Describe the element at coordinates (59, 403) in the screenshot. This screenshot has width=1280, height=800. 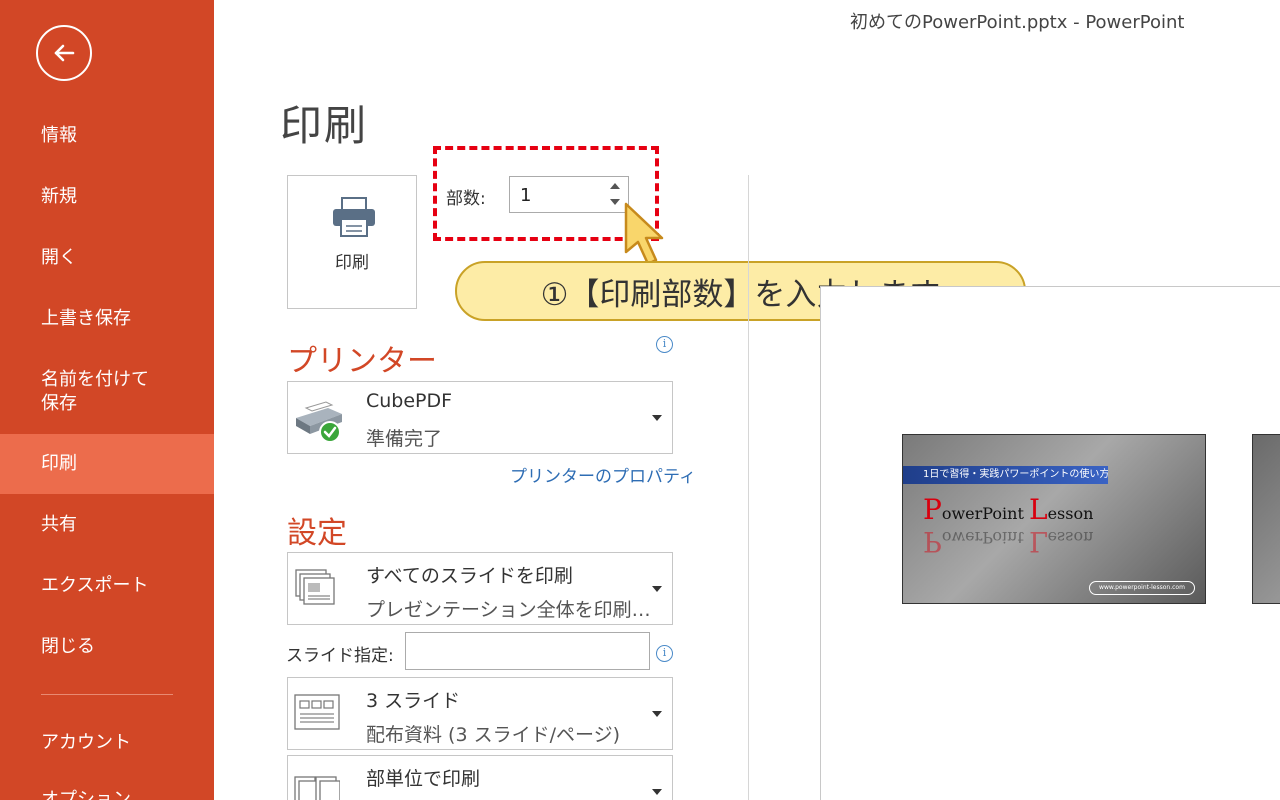
I see `nav-save-as-line2: 保存` at that location.